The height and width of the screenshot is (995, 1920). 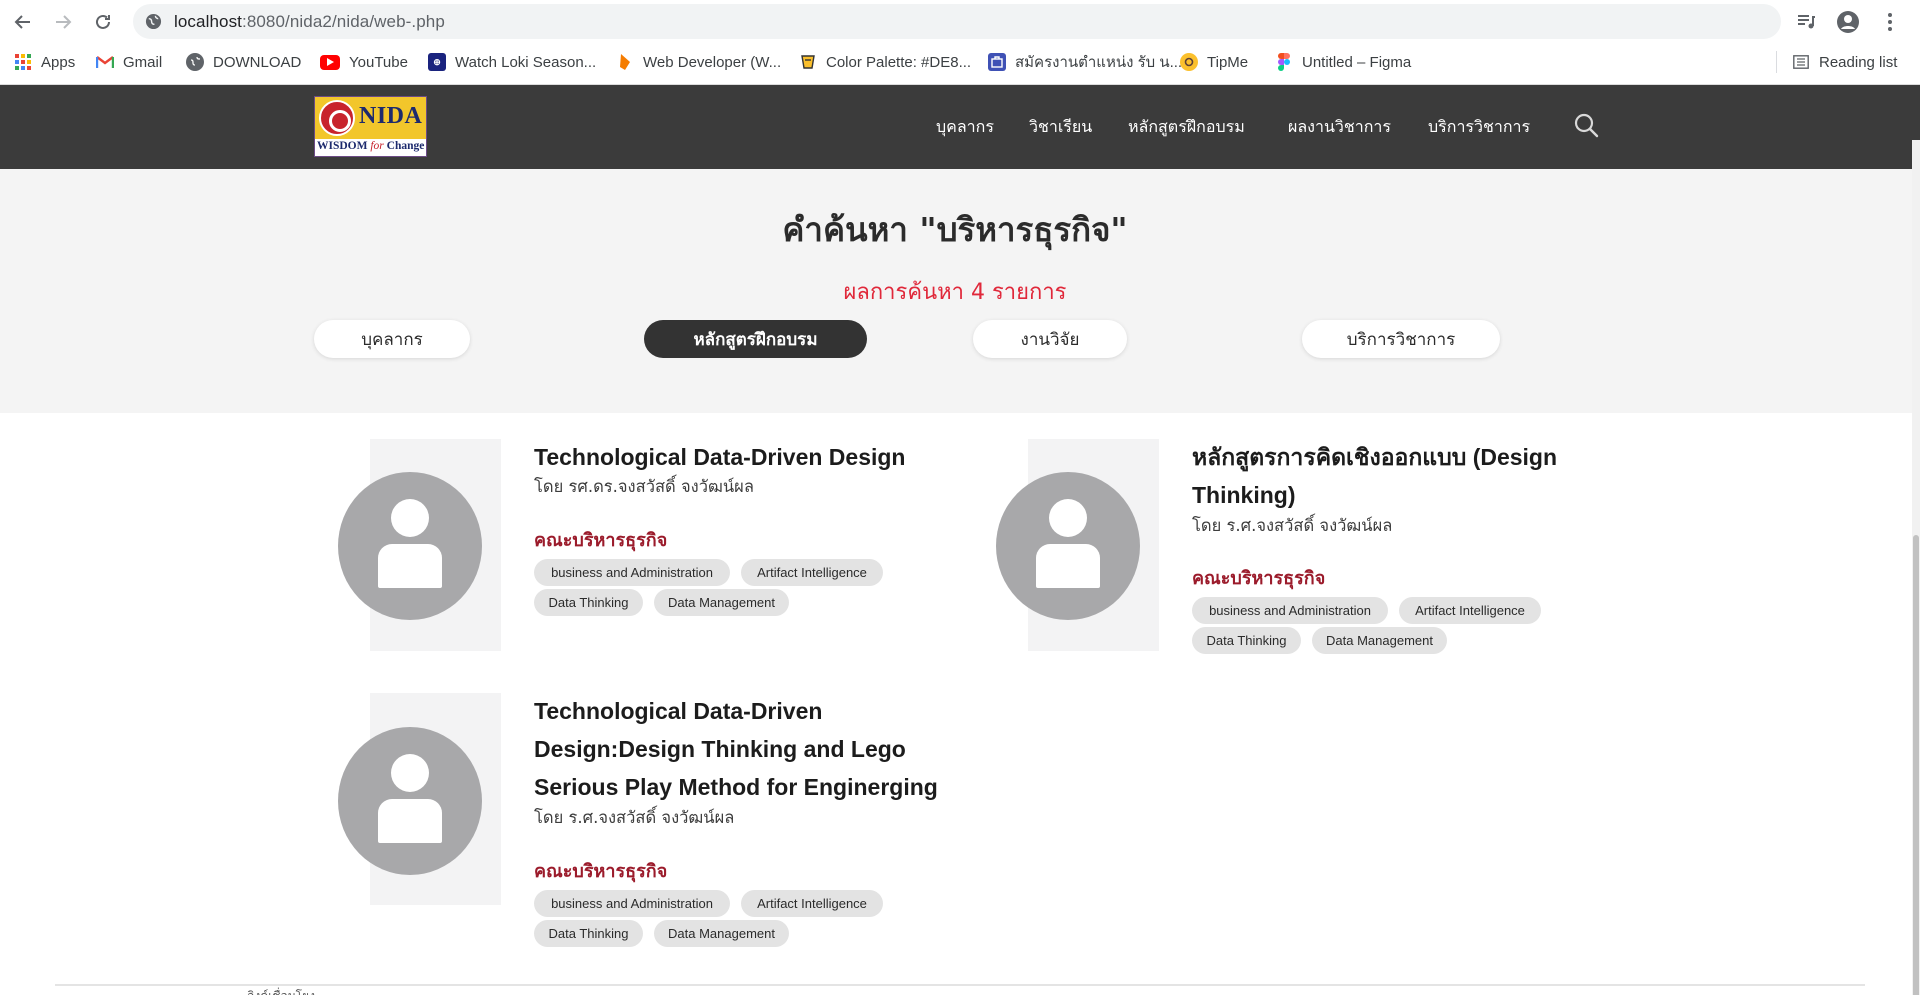 I want to click on gmail-icon, so click(x=105, y=62).